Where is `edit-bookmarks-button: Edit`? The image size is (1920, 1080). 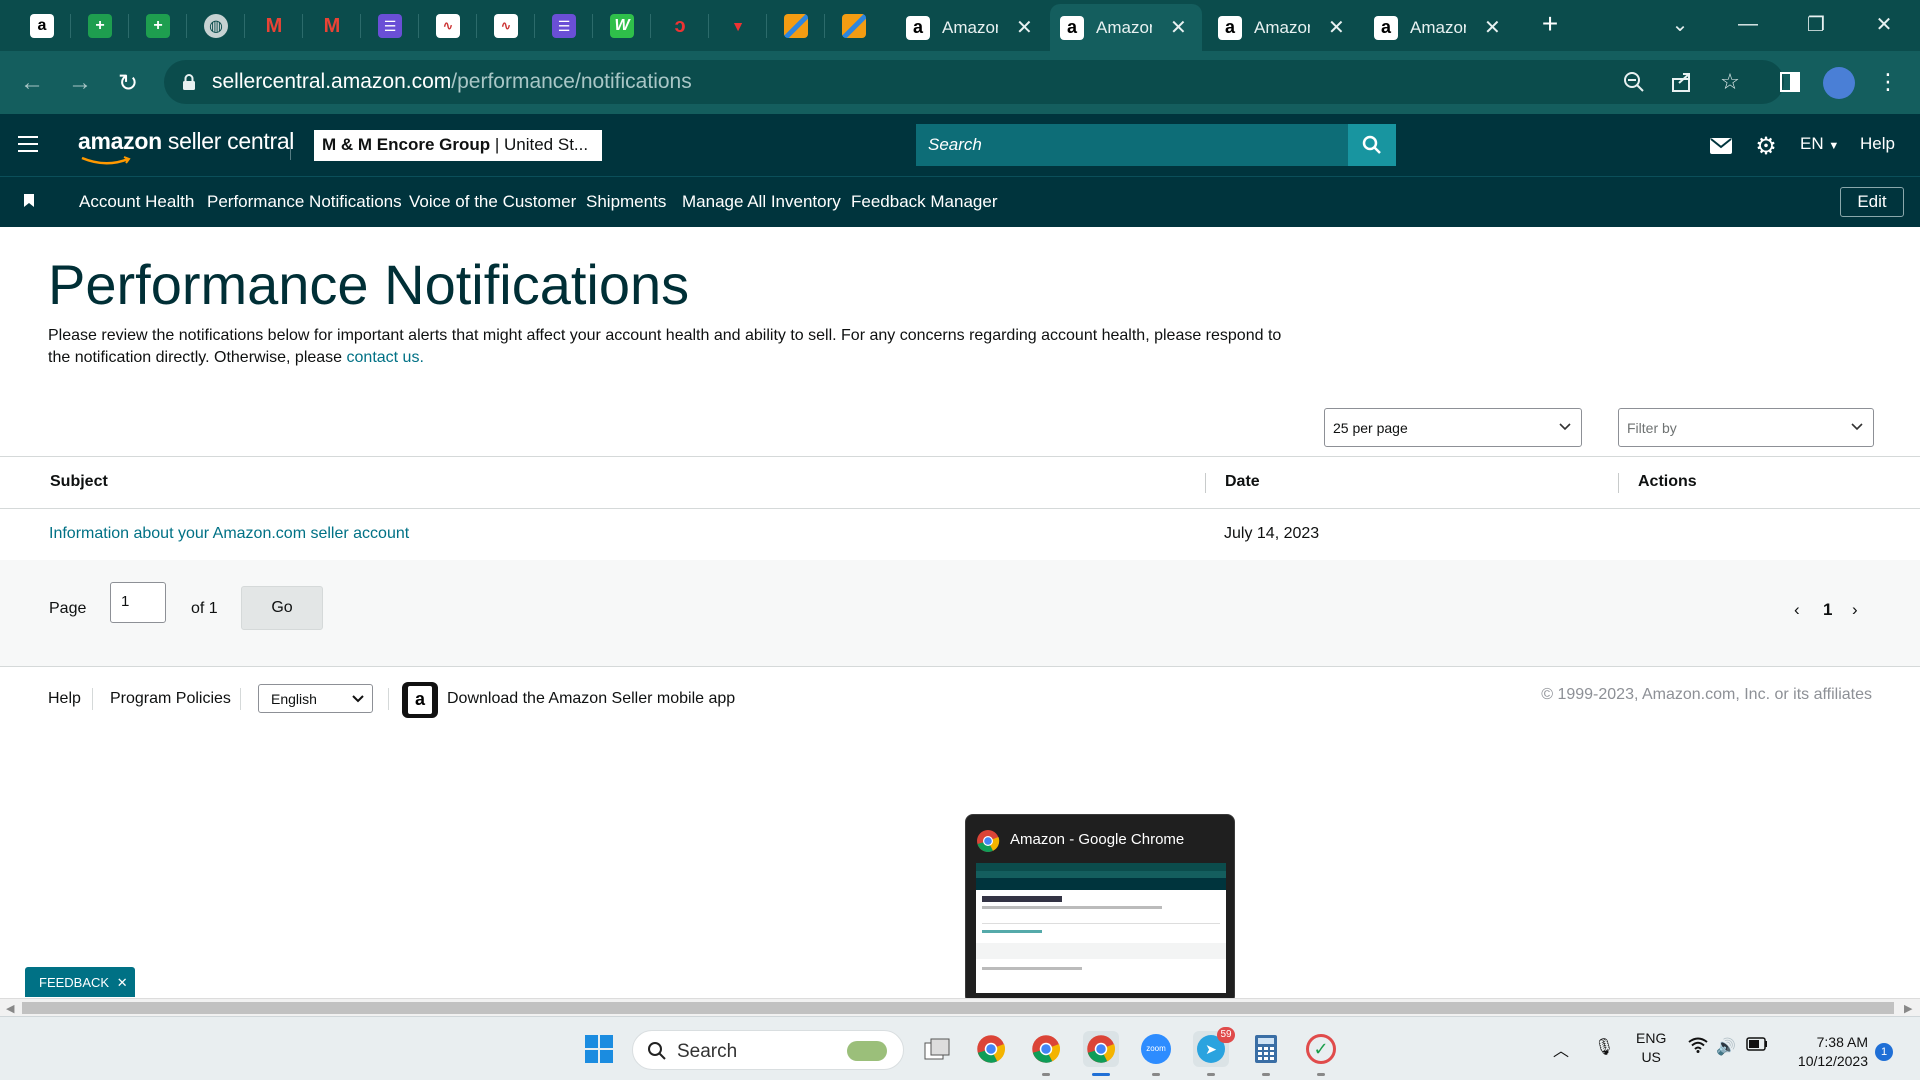
edit-bookmarks-button: Edit is located at coordinates (1872, 202).